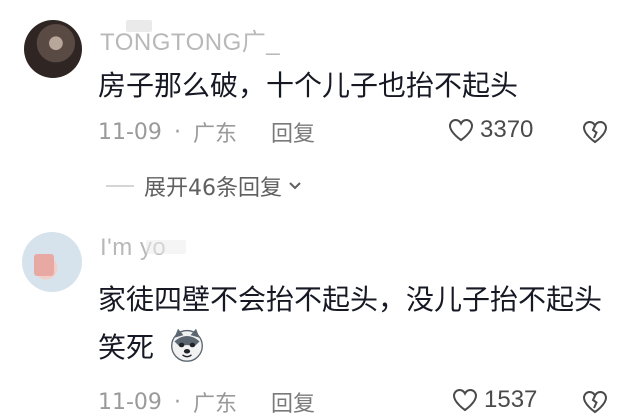 Image resolution: width=636 pixels, height=418 pixels. Describe the element at coordinates (213, 188) in the screenshot. I see `expand-replies-label: 展开46条回复` at that location.